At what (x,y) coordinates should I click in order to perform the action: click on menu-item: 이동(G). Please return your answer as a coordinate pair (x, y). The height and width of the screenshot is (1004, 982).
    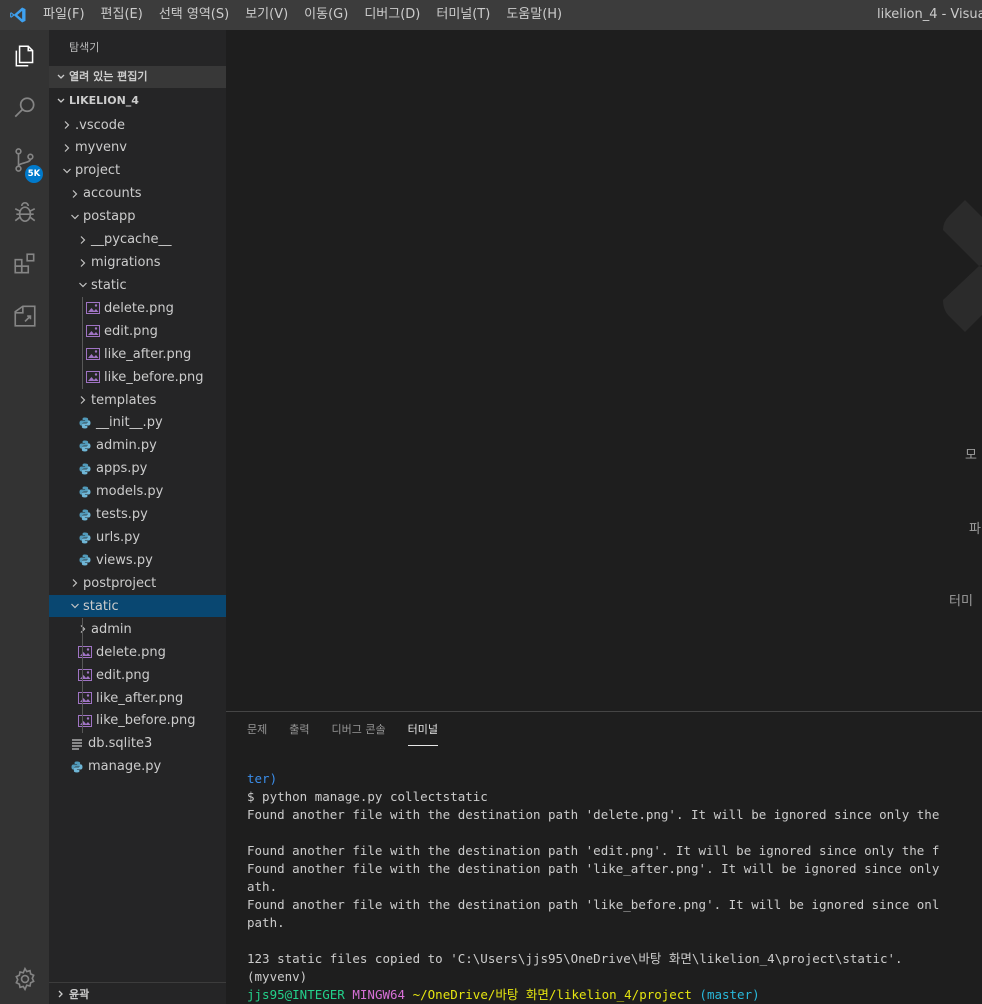
    Looking at the image, I should click on (326, 15).